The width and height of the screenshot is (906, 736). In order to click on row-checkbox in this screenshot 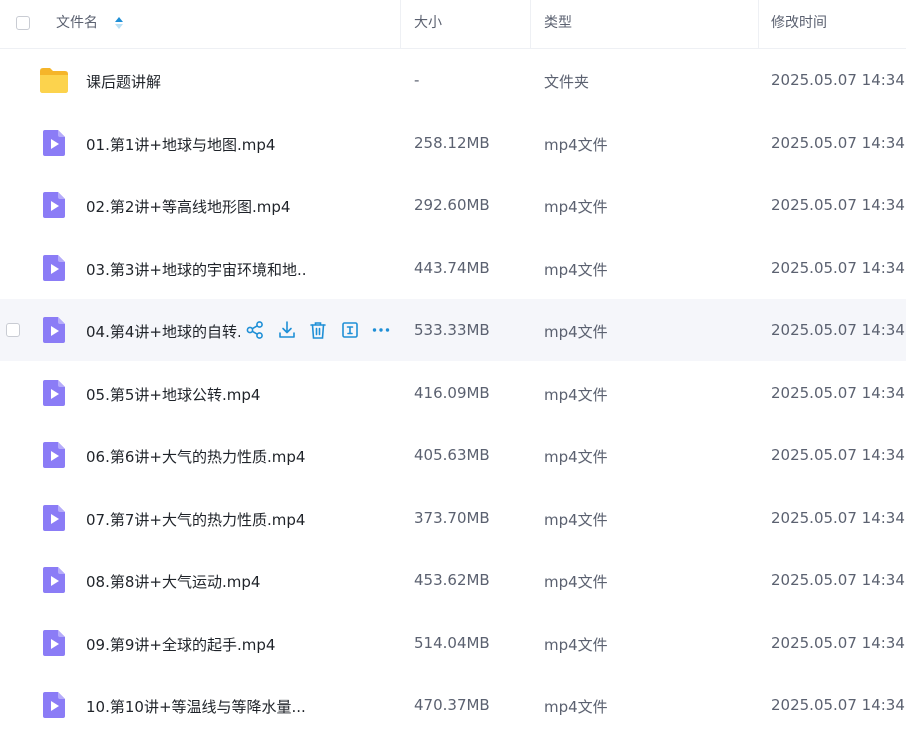, I will do `click(13, 330)`.